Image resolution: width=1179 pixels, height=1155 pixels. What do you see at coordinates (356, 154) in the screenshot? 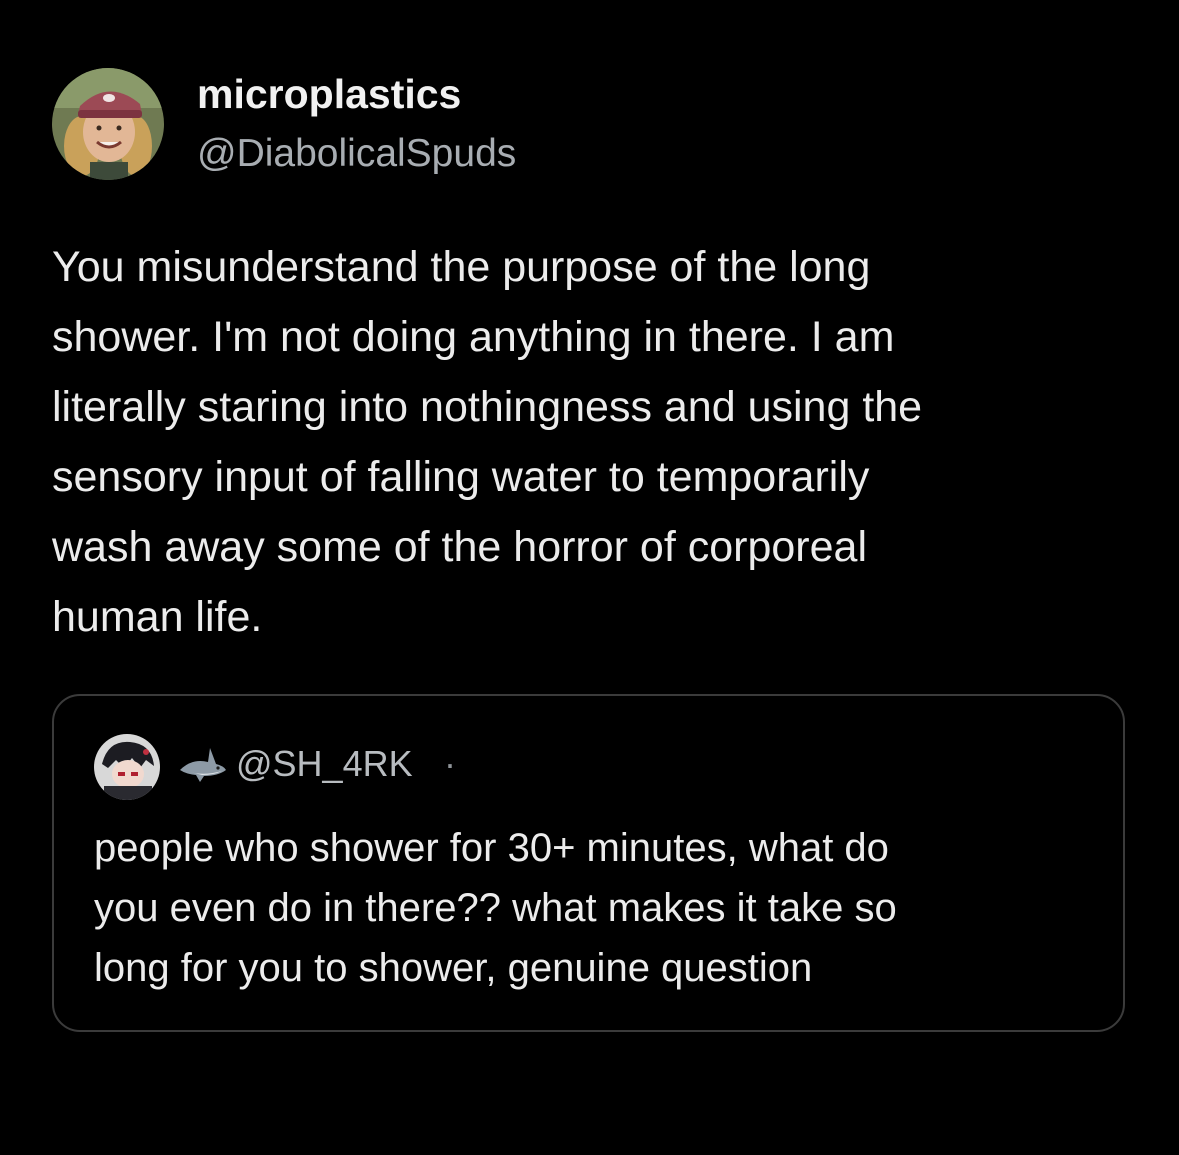
I see `author-handle: @DiabolicalSpuds` at bounding box center [356, 154].